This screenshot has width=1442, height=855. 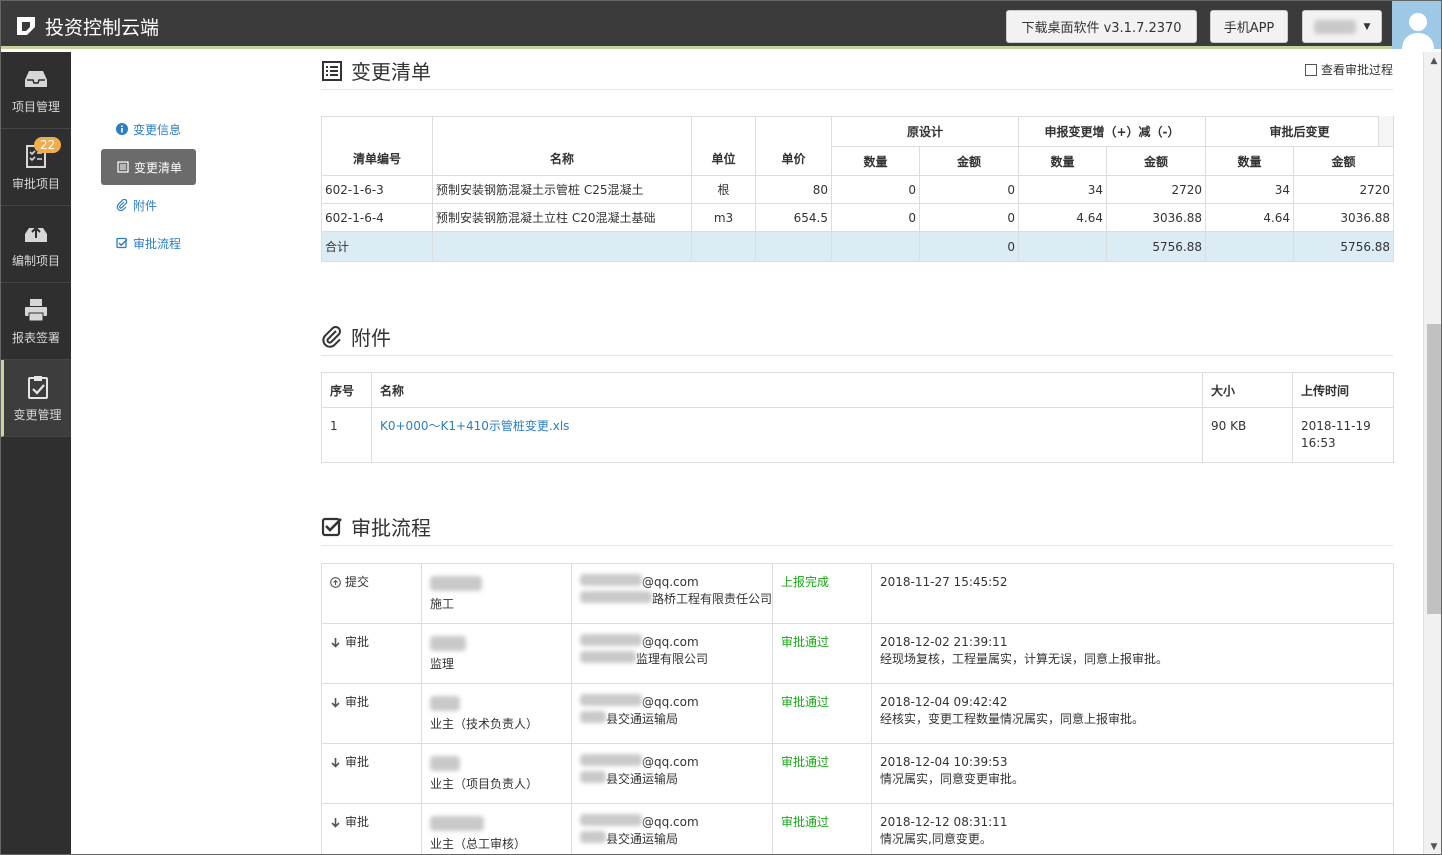 What do you see at coordinates (377, 146) in the screenshot?
I see `col-header-code: 清单编号` at bounding box center [377, 146].